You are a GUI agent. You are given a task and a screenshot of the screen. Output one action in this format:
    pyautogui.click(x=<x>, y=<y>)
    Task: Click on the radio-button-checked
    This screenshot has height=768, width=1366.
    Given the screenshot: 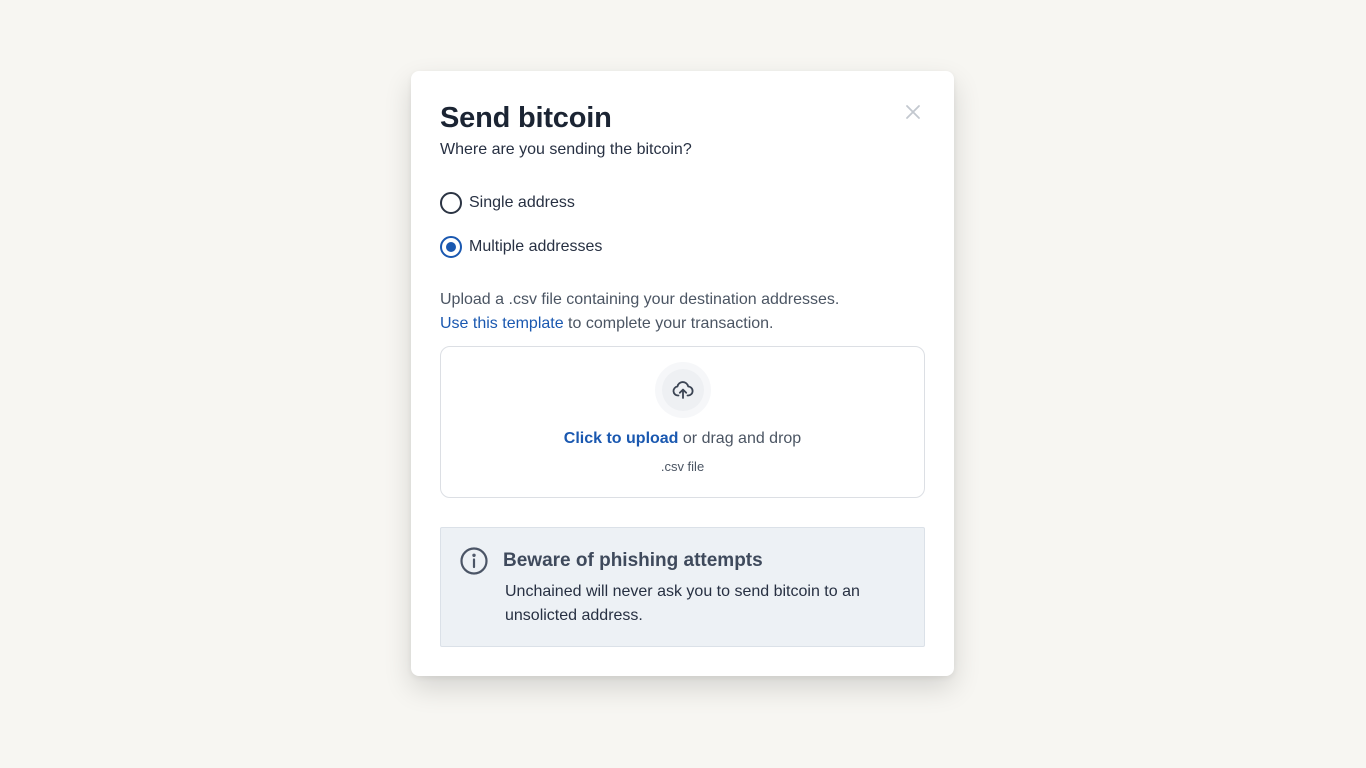 What is the action you would take?
    pyautogui.click(x=451, y=247)
    